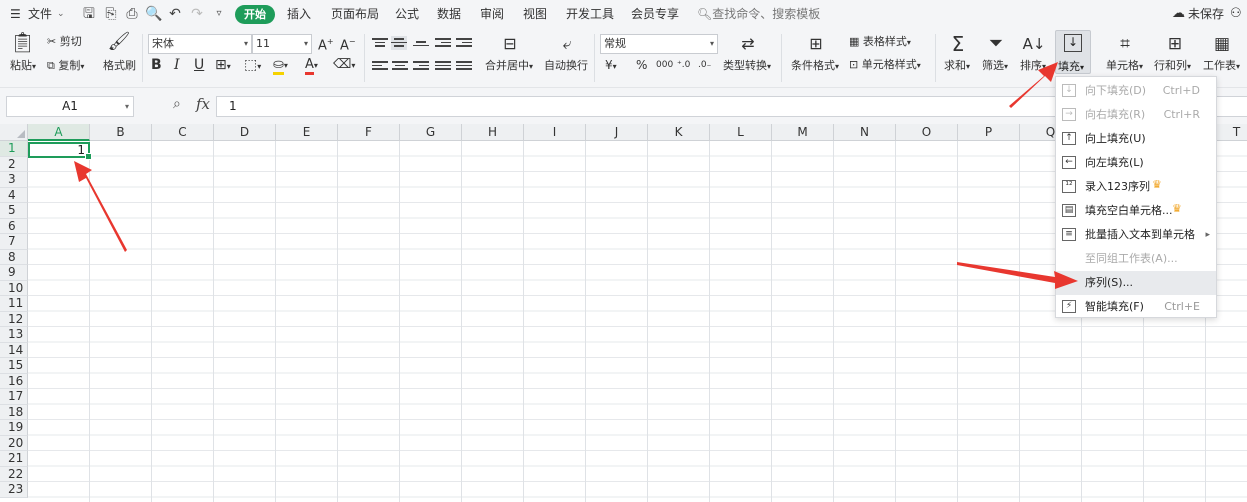 The width and height of the screenshot is (1247, 502). What do you see at coordinates (816, 44) in the screenshot?
I see `conditional-format-icon: ⊞` at bounding box center [816, 44].